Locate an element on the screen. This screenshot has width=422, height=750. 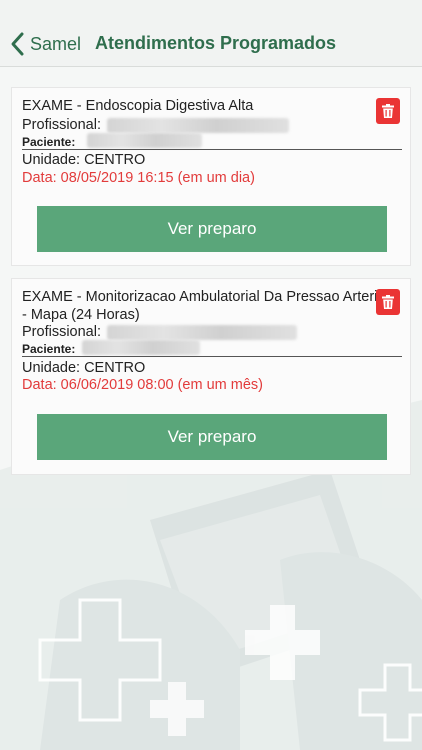
chevron-left-icon is located at coordinates (18, 44).